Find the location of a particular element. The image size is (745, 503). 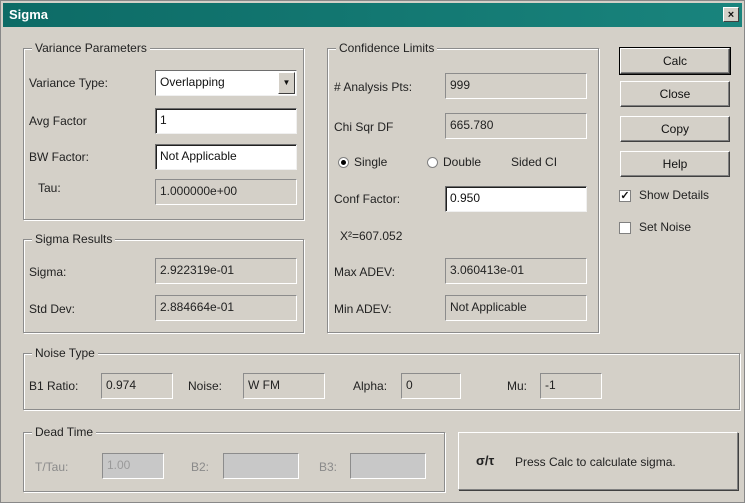

max-adev-value: 3.060413e-01 is located at coordinates (516, 271).